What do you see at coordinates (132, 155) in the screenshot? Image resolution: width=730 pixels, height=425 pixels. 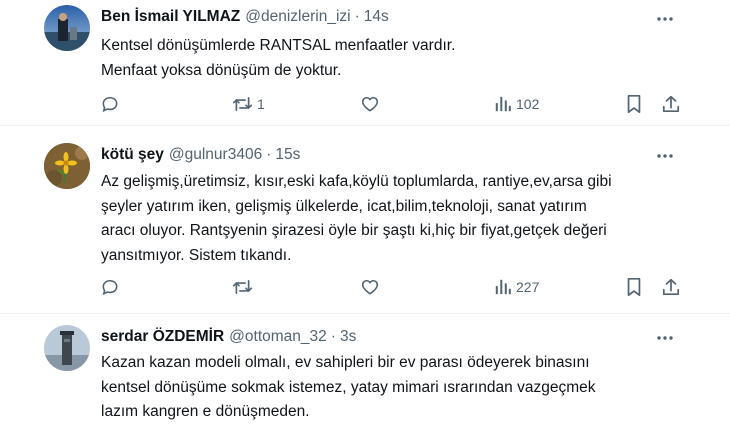 I see `author-name: kötü şey` at bounding box center [132, 155].